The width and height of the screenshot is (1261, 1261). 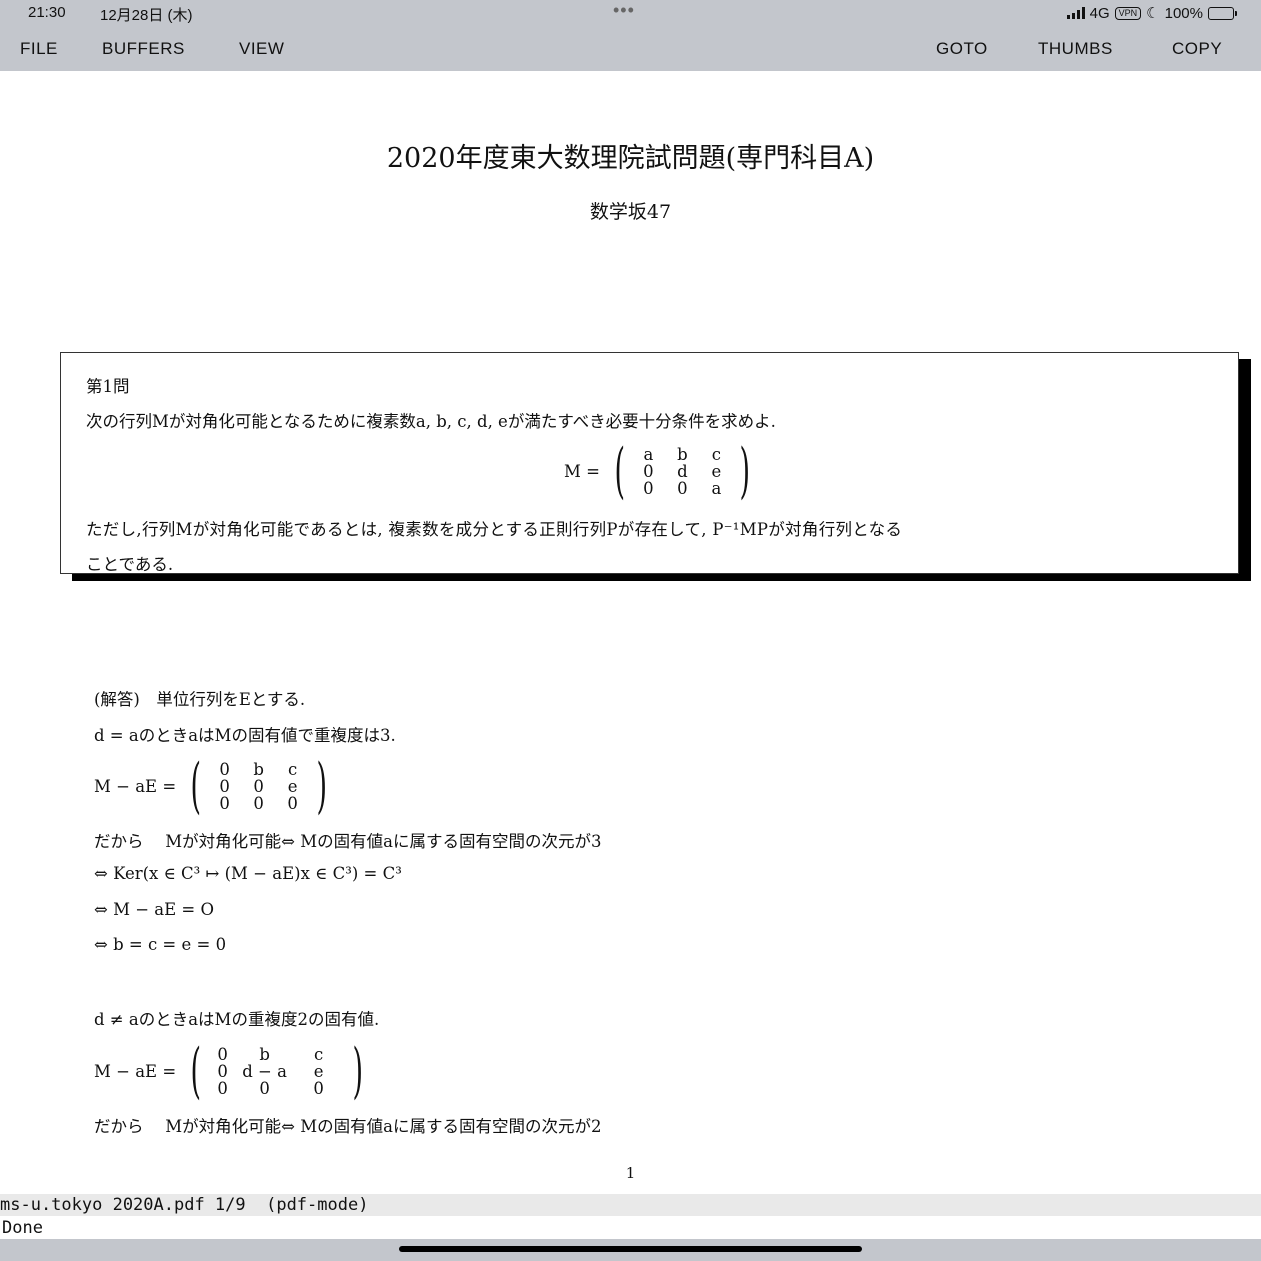 I want to click on problem-heading: 第1問, so click(x=108, y=386).